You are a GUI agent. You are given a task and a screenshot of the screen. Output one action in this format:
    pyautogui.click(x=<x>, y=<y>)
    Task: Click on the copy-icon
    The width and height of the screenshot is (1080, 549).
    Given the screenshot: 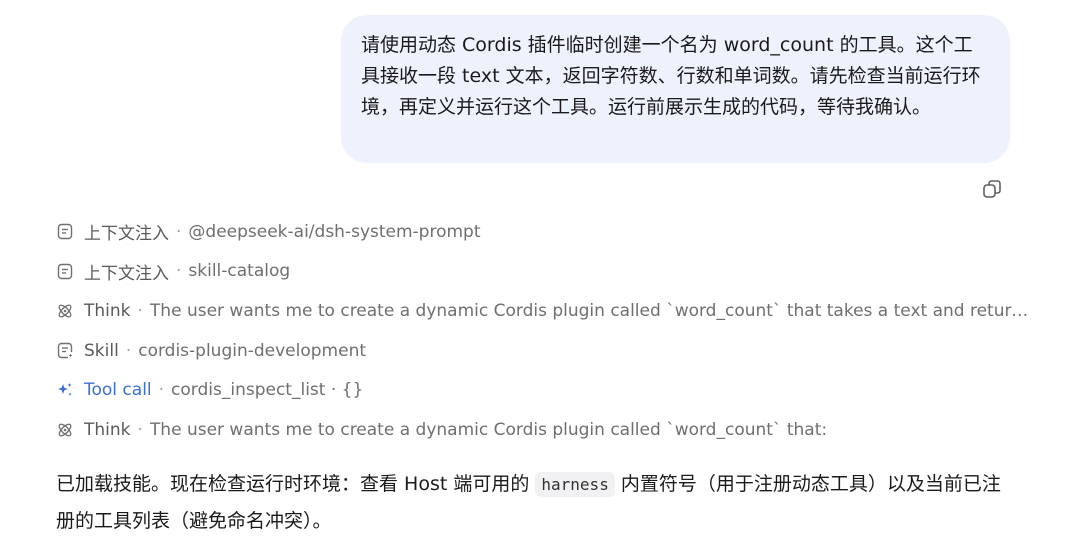 What is the action you would take?
    pyautogui.click(x=992, y=189)
    